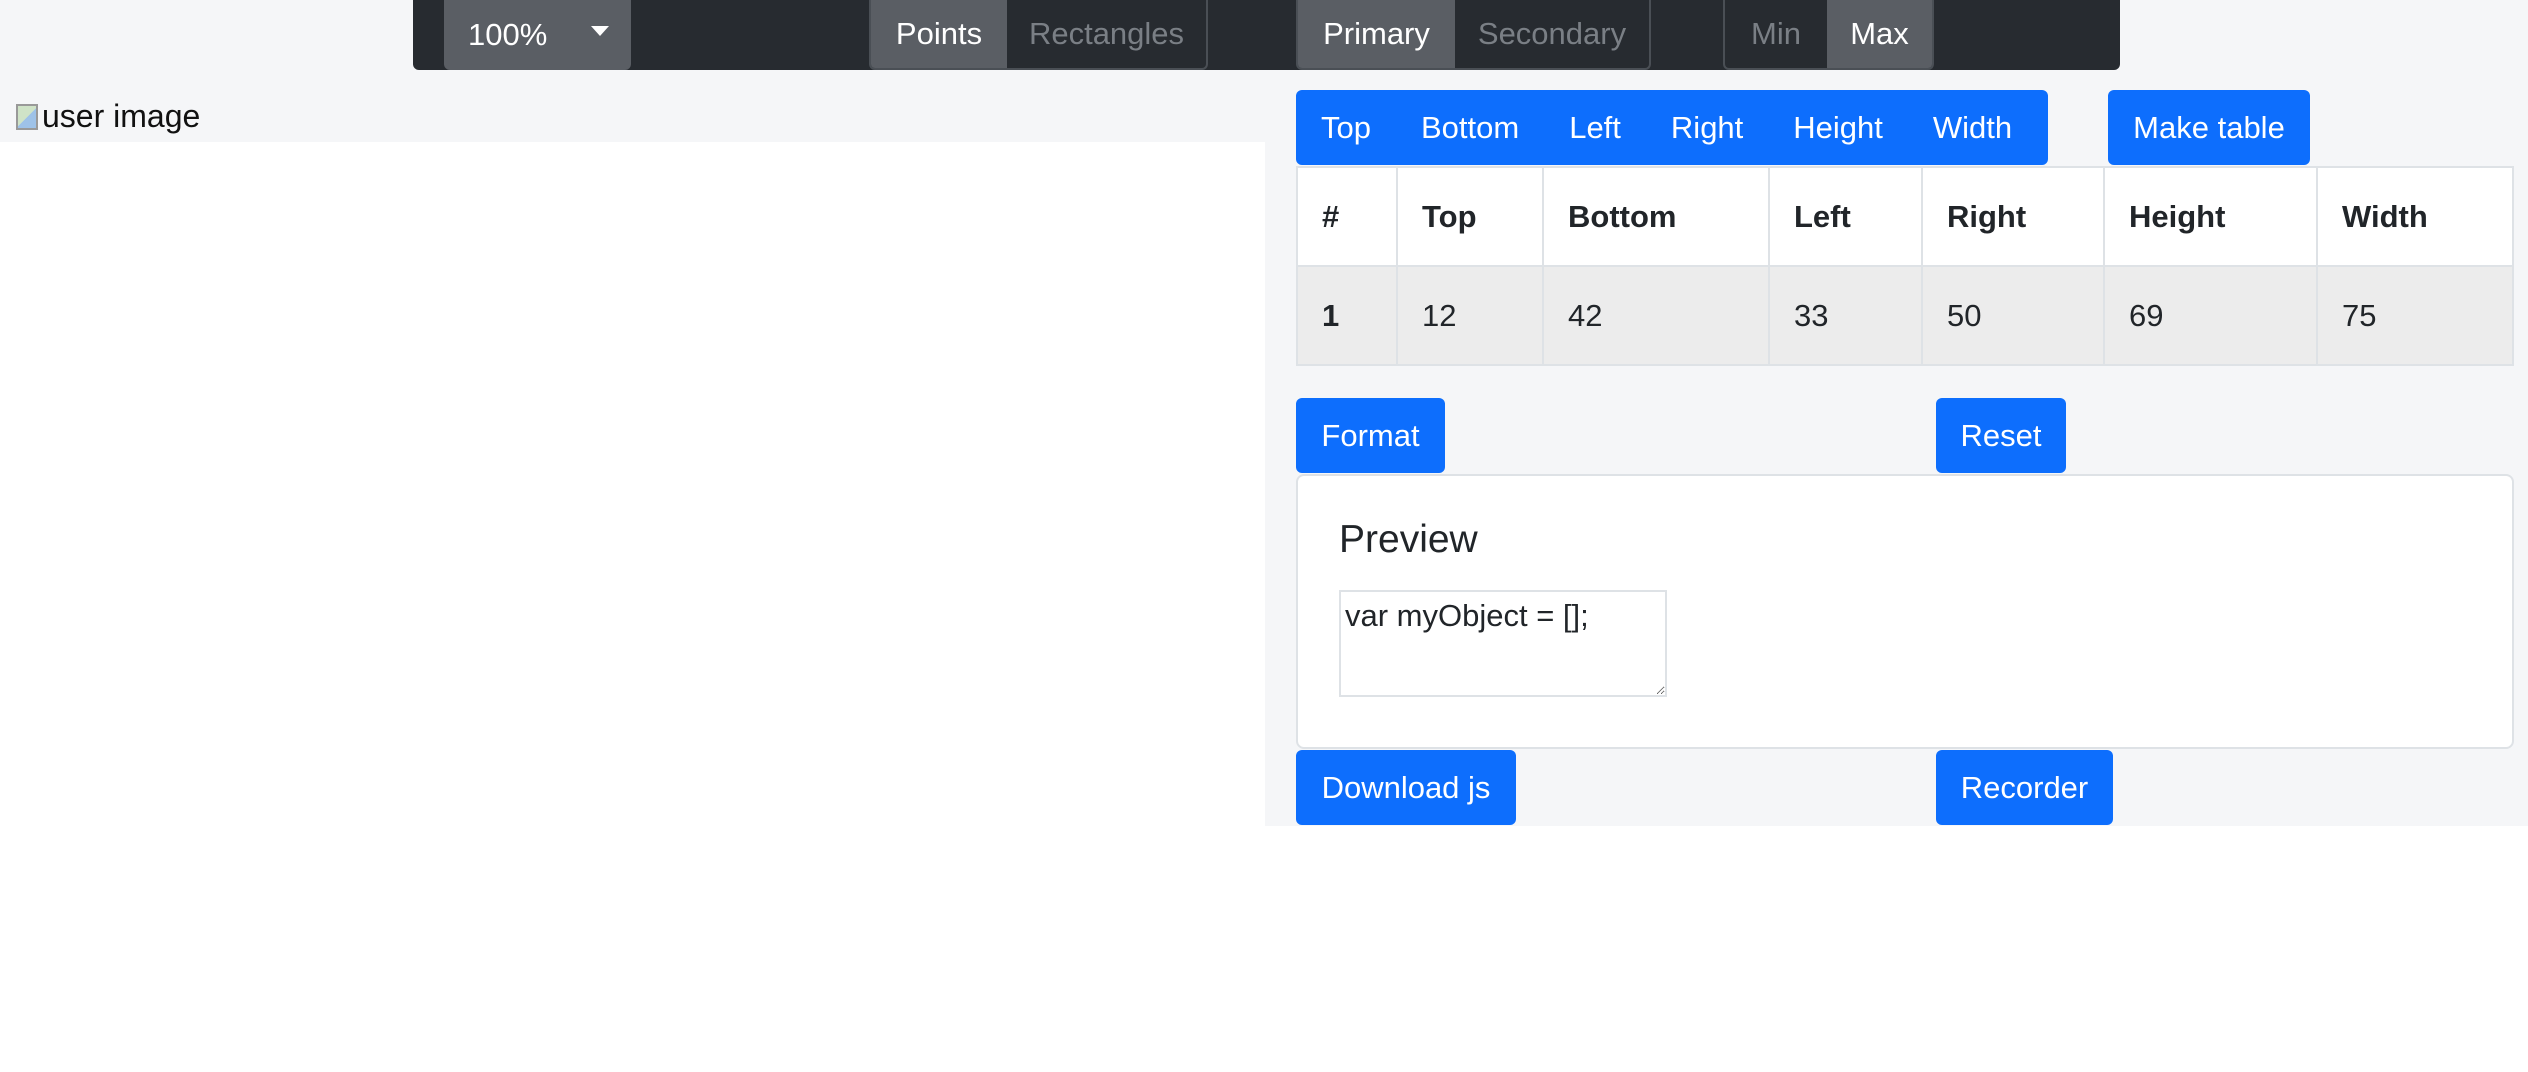  I want to click on max-button: Max, so click(1879, 34).